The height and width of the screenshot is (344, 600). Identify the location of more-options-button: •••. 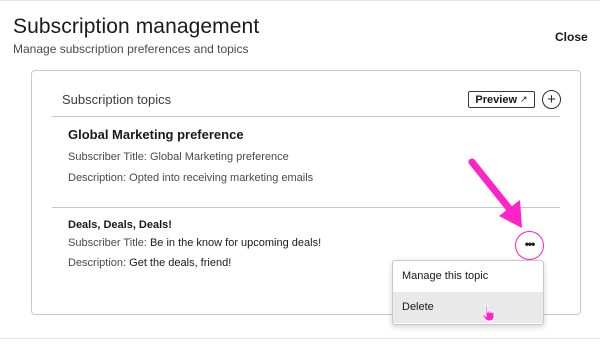
(529, 245).